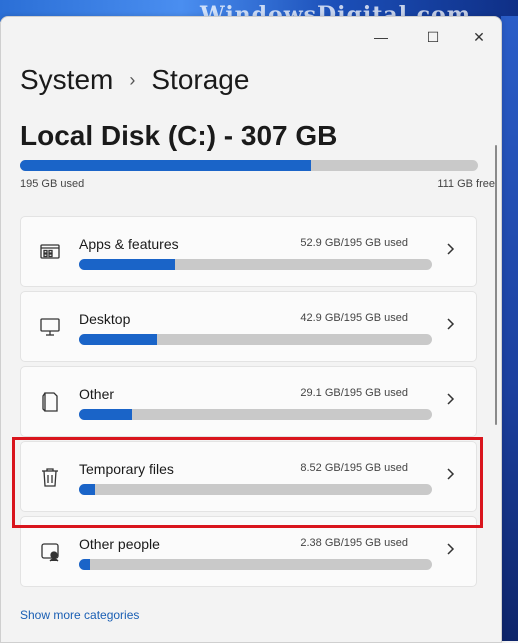  What do you see at coordinates (354, 318) in the screenshot?
I see `category-usage: 42.9 GB/195 GB used` at bounding box center [354, 318].